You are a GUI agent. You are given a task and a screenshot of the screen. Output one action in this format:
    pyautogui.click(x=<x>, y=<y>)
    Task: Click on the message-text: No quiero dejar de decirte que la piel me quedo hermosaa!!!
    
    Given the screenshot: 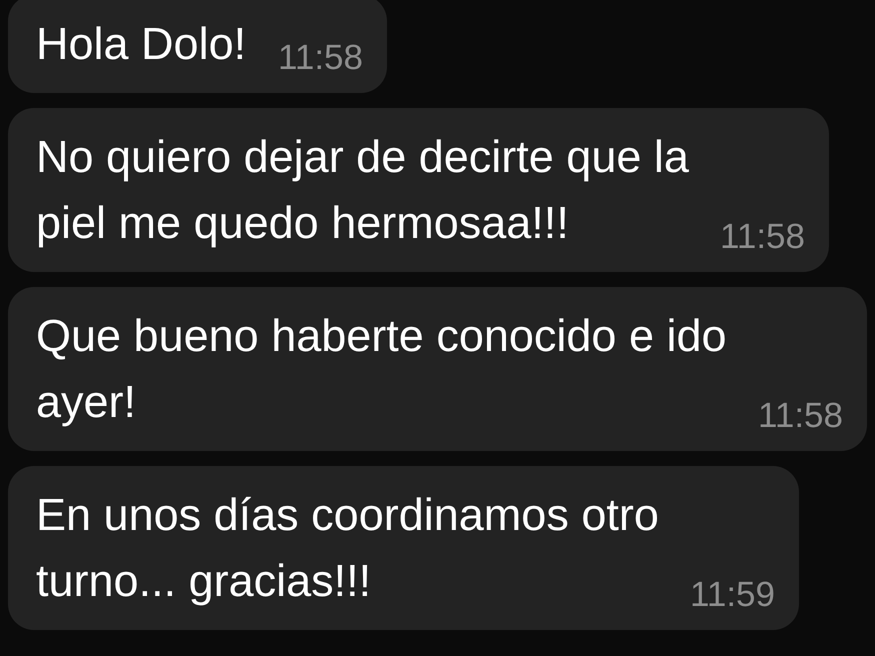 What is the action you would take?
    pyautogui.click(x=362, y=189)
    